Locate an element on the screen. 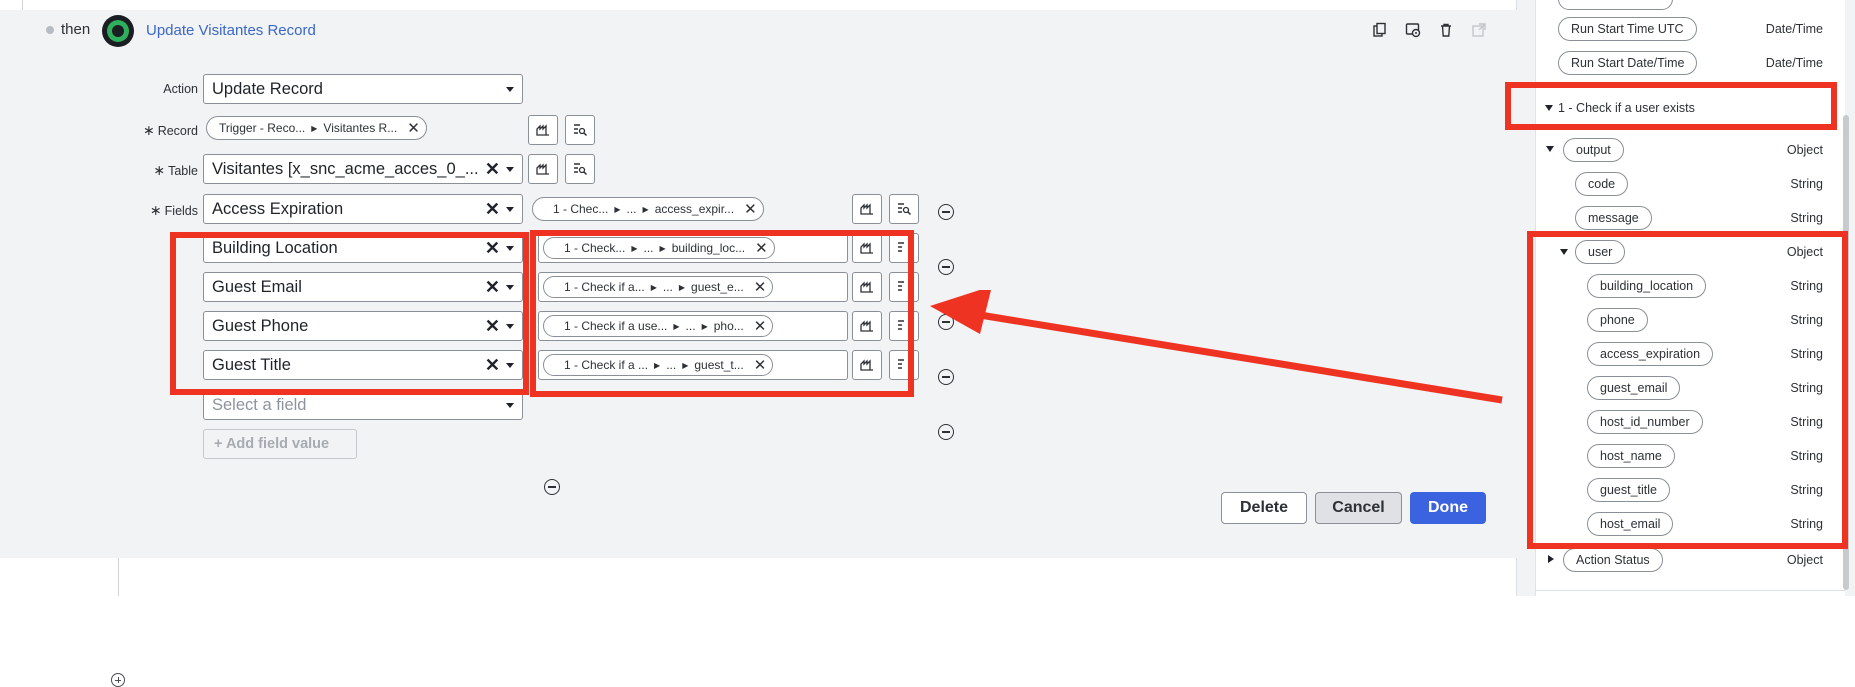  settings-icon is located at coordinates (1413, 30).